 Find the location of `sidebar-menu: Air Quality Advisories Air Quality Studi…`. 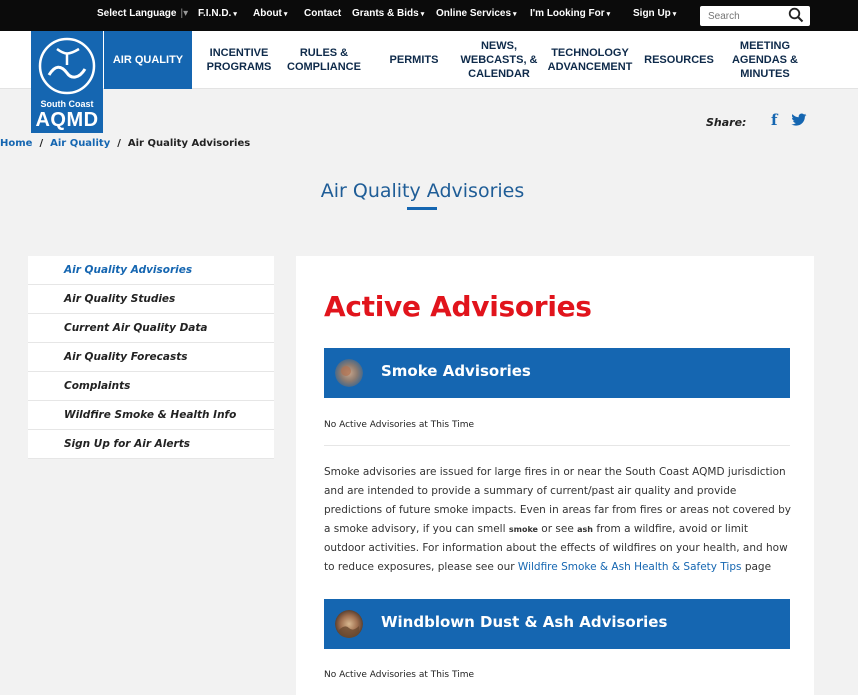

sidebar-menu: Air Quality Advisories Air Quality Studi… is located at coordinates (151, 357).